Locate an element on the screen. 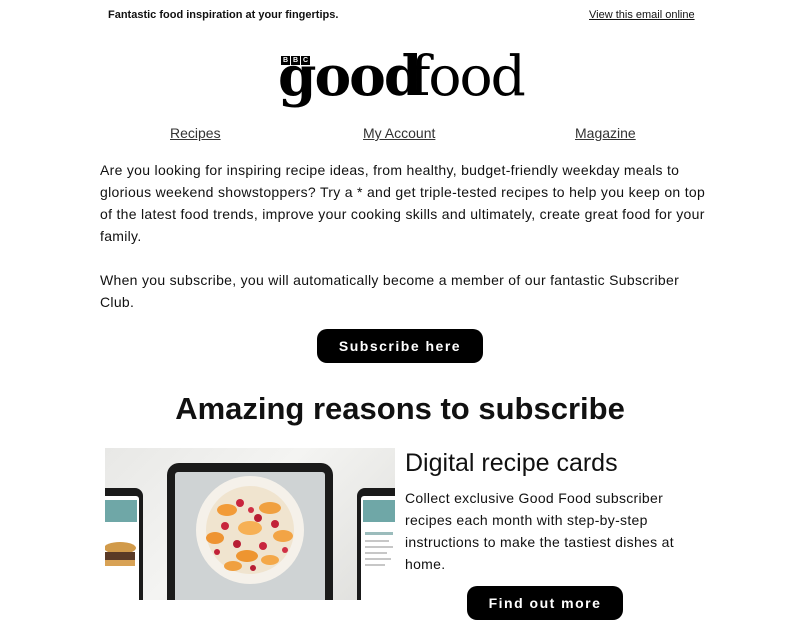 This screenshot has width=800, height=620. goodfood-logo: BBC good food is located at coordinates (402, 78).